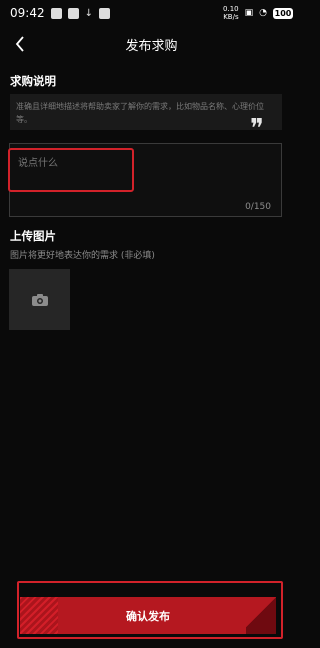  I want to click on status-time: 09:42, so click(27, 13).